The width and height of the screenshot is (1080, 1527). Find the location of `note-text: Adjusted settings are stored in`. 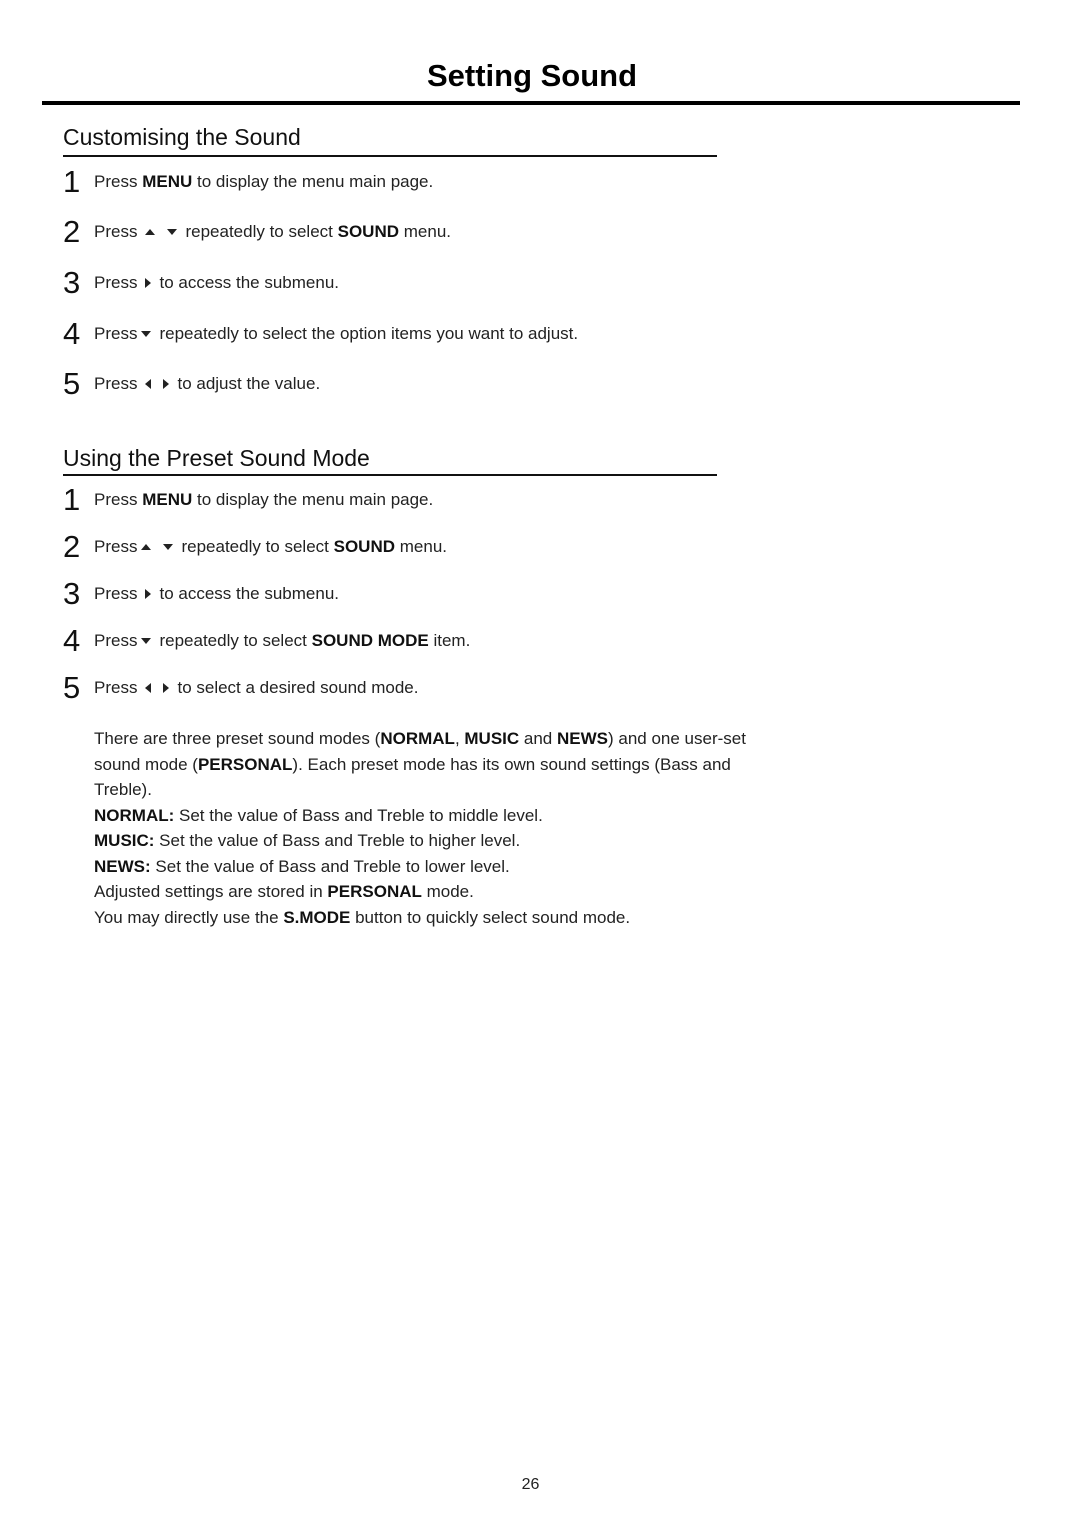

note-text: Adjusted settings are stored in is located at coordinates (211, 891).